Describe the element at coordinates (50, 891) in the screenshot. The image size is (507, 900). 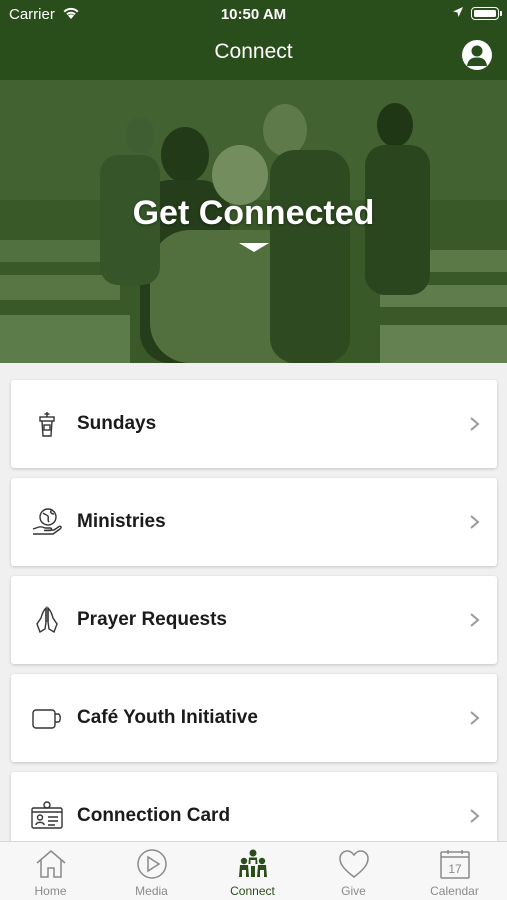
I see `tab-label: Home` at that location.